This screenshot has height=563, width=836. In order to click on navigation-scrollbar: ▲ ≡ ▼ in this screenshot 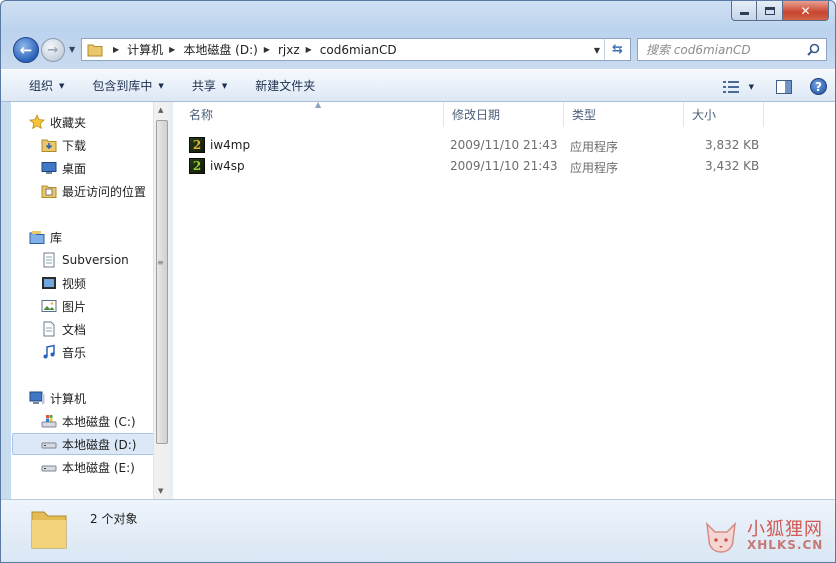, I will do `click(161, 300)`.